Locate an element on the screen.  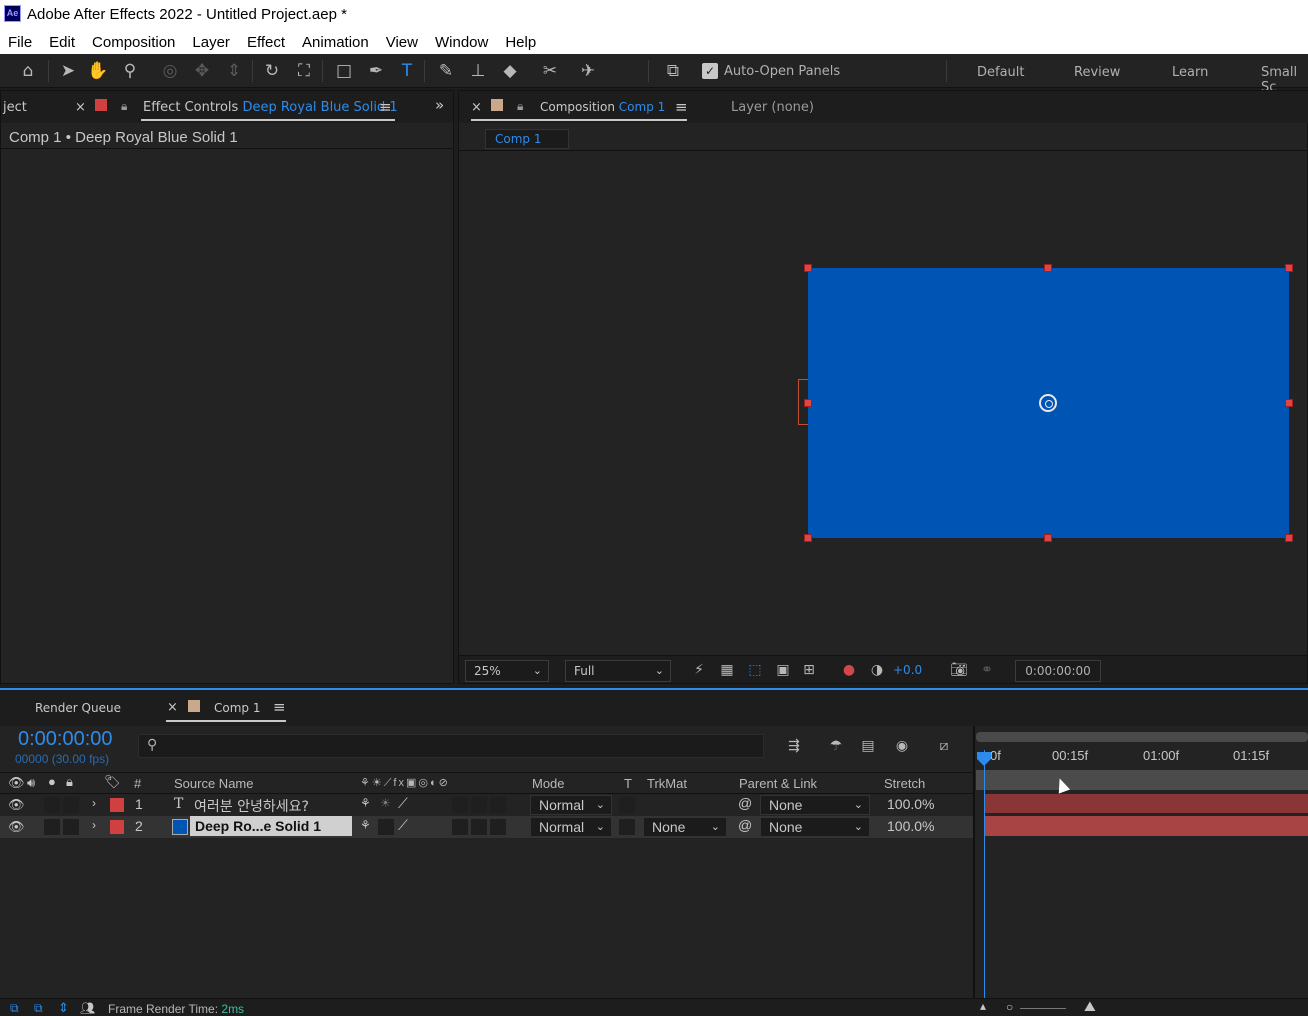
panel-overflow-icon: » is located at coordinates (439, 105).